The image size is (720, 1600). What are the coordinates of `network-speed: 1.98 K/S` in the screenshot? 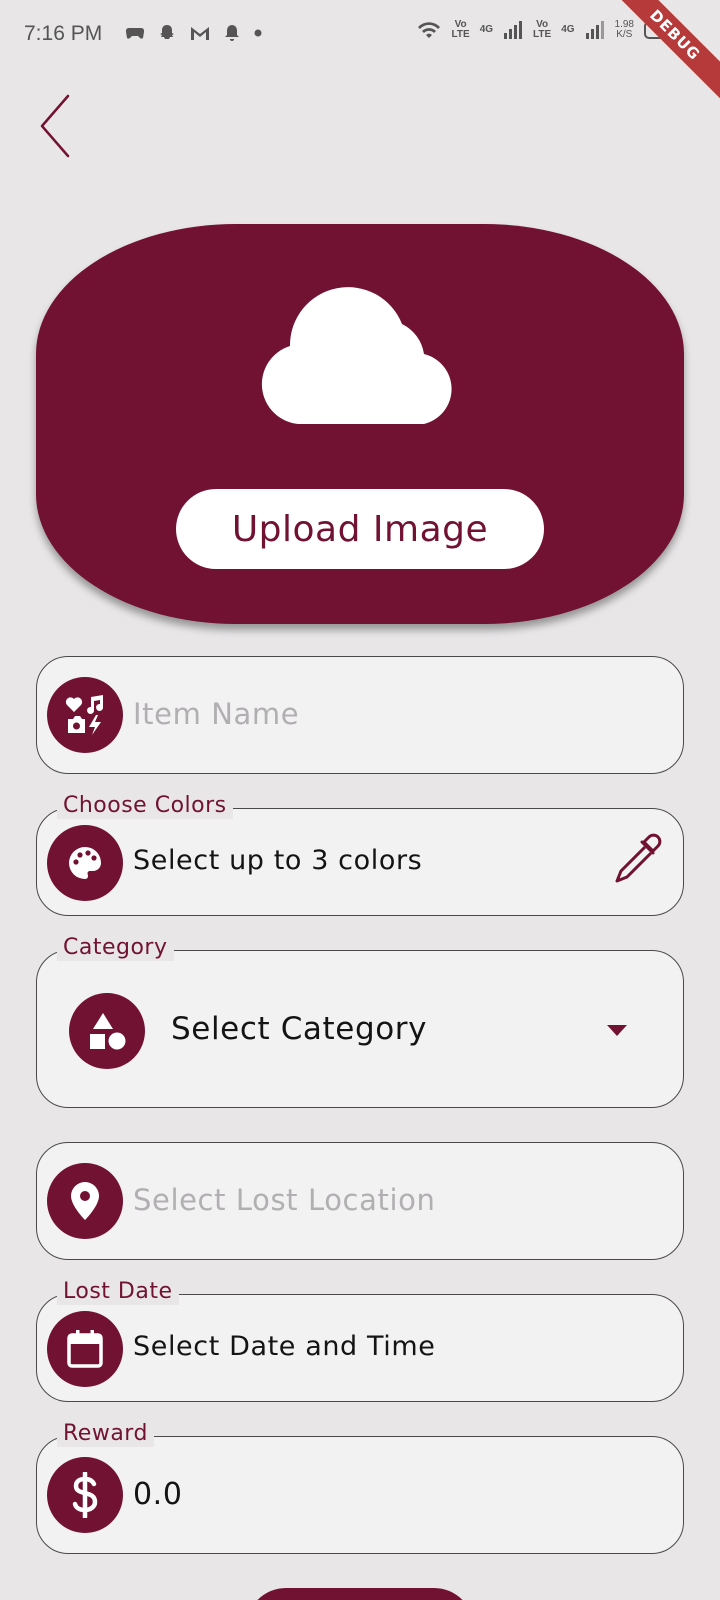 It's located at (624, 29).